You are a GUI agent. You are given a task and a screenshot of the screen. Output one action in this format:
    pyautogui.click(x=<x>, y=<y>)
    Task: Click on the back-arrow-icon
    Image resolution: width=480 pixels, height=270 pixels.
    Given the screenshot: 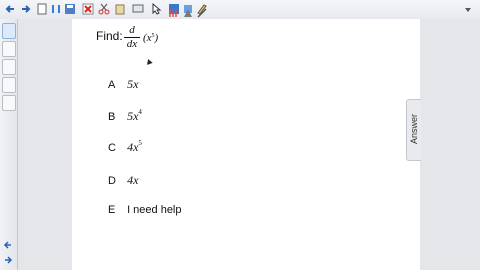 What is the action you would take?
    pyautogui.click(x=10, y=9)
    